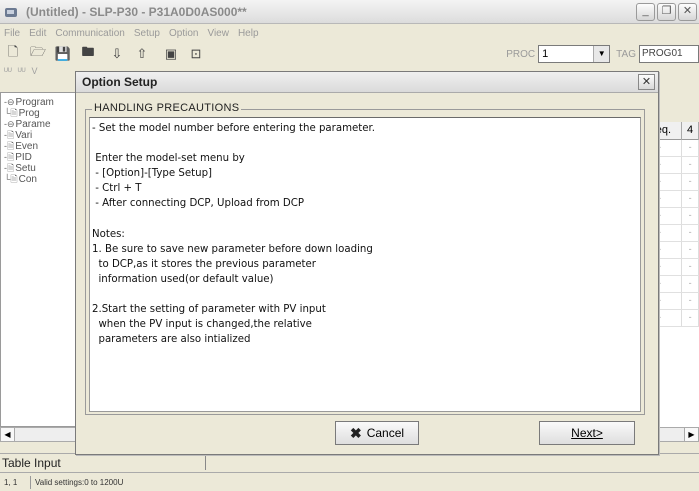 The image size is (699, 491). What do you see at coordinates (355, 432) in the screenshot?
I see `cancel-x-icon: ✖` at bounding box center [355, 432].